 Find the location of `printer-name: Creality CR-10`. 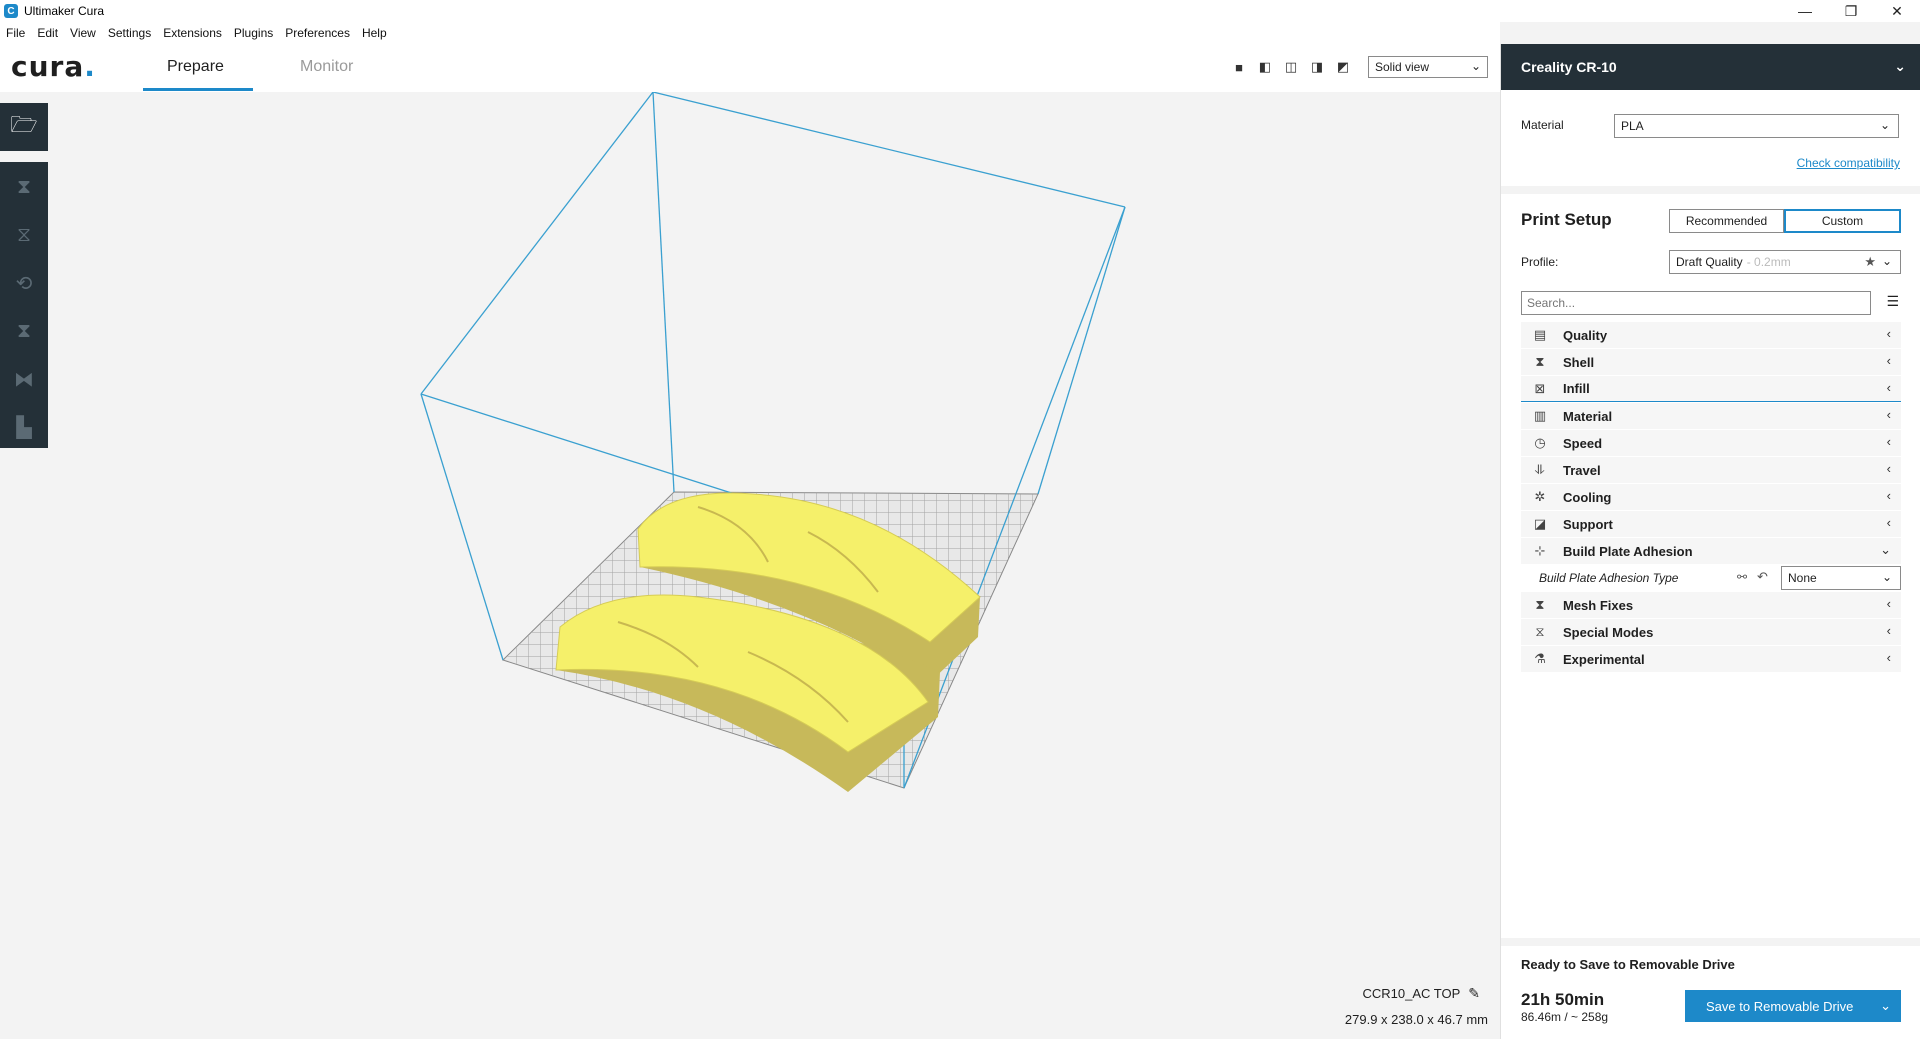

printer-name: Creality CR-10 is located at coordinates (1569, 67).